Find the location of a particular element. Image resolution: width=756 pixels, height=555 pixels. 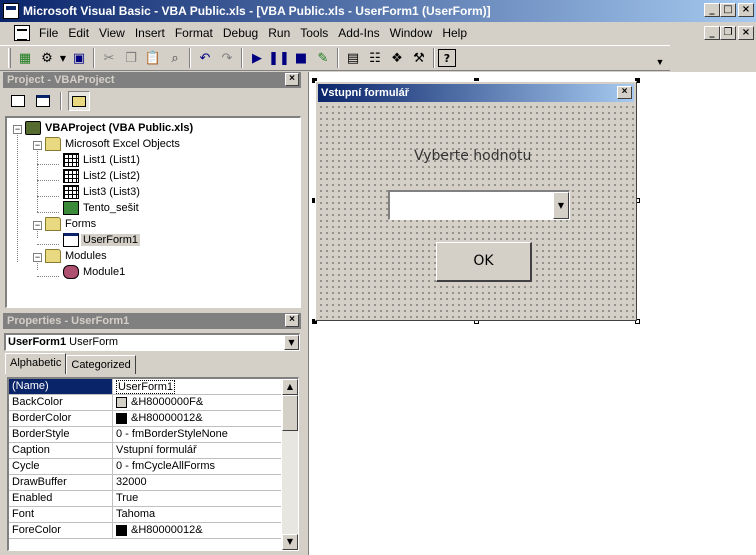

property-value: UserForm1 is located at coordinates (197, 387).